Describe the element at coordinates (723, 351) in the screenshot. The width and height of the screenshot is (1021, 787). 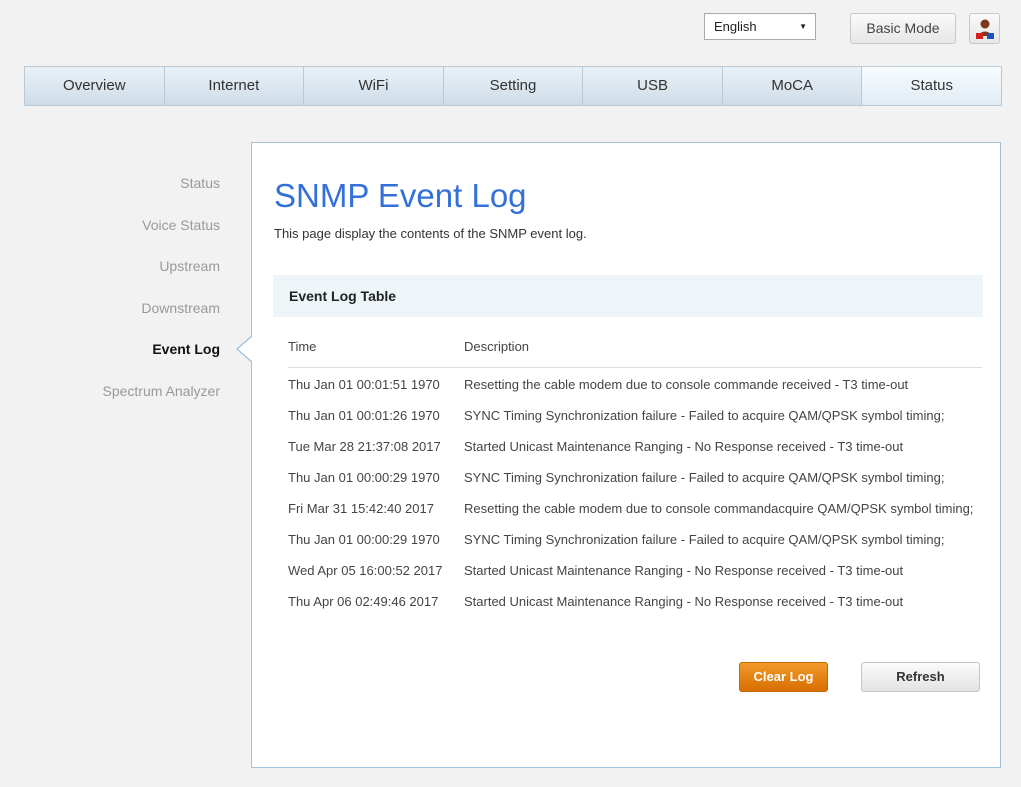
I see `column-header-description: Description` at that location.